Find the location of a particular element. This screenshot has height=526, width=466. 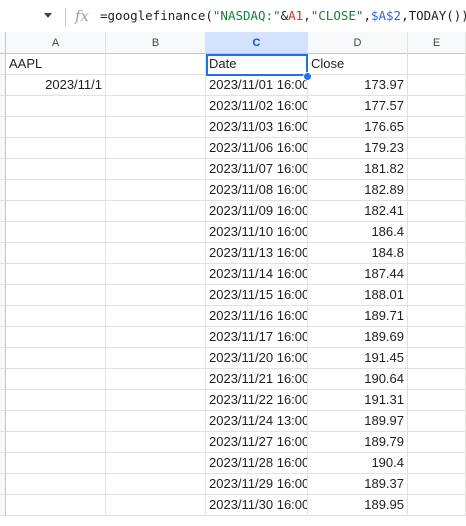

cell-d7: 182.89 is located at coordinates (358, 190).